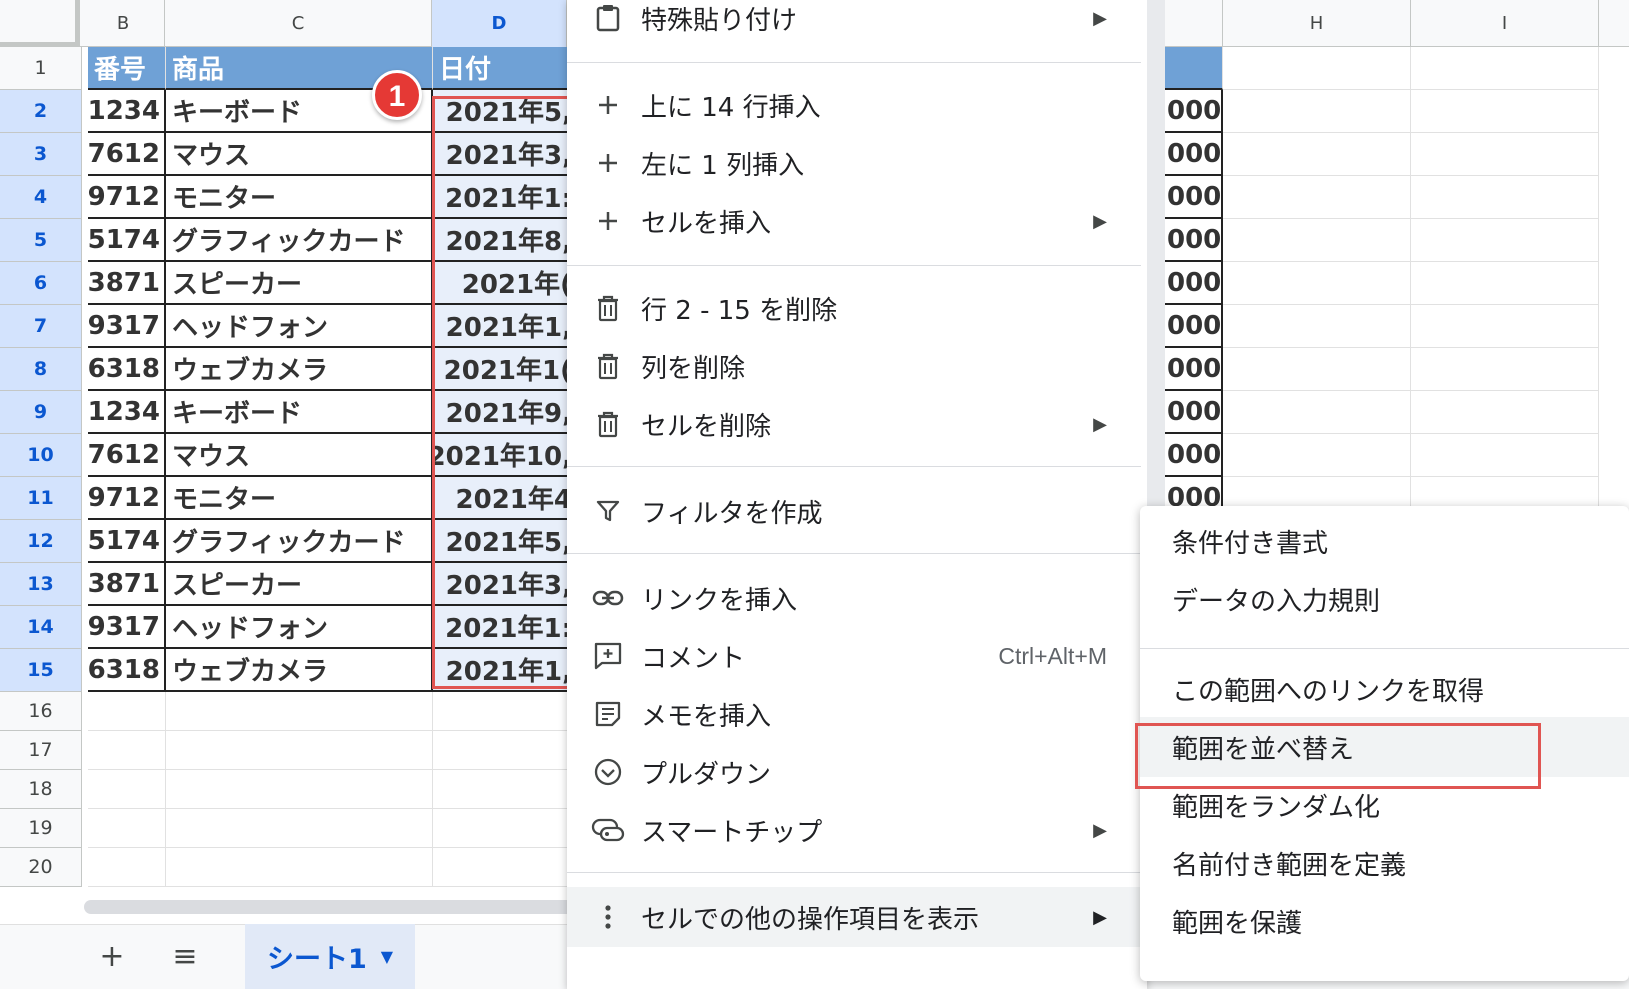  I want to click on row-header: 12, so click(41, 541).